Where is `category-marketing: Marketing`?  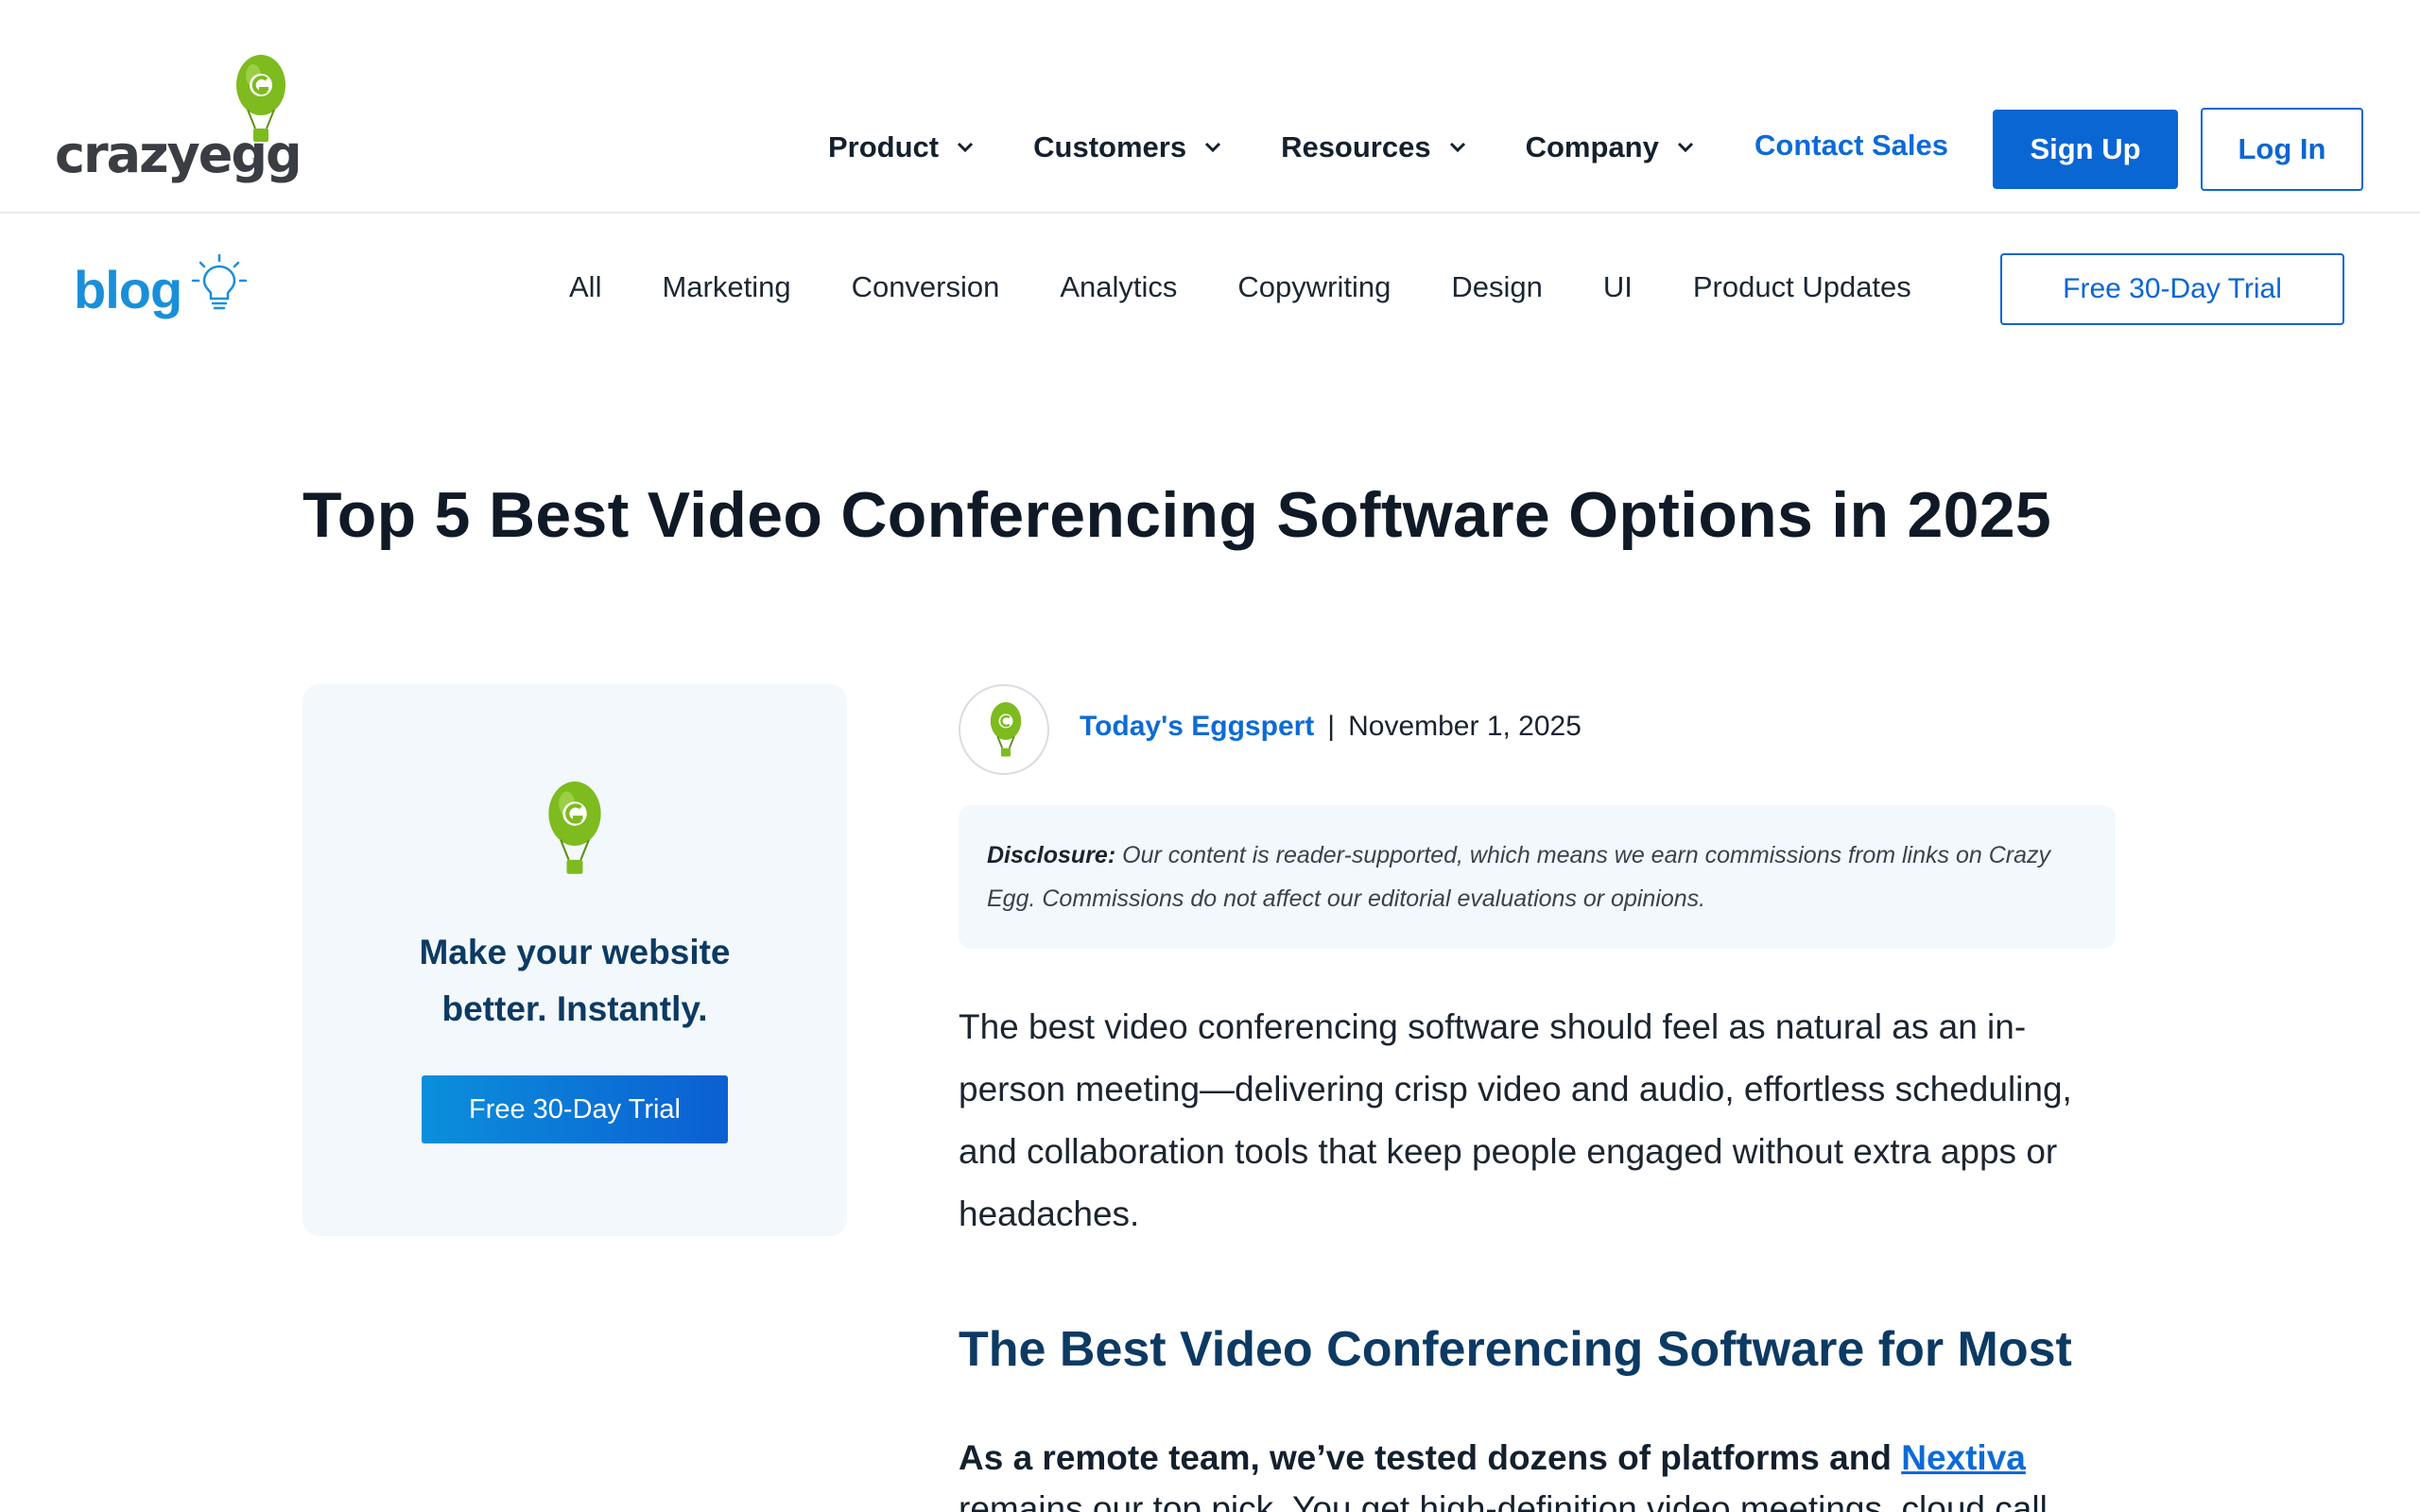
category-marketing: Marketing is located at coordinates (726, 287).